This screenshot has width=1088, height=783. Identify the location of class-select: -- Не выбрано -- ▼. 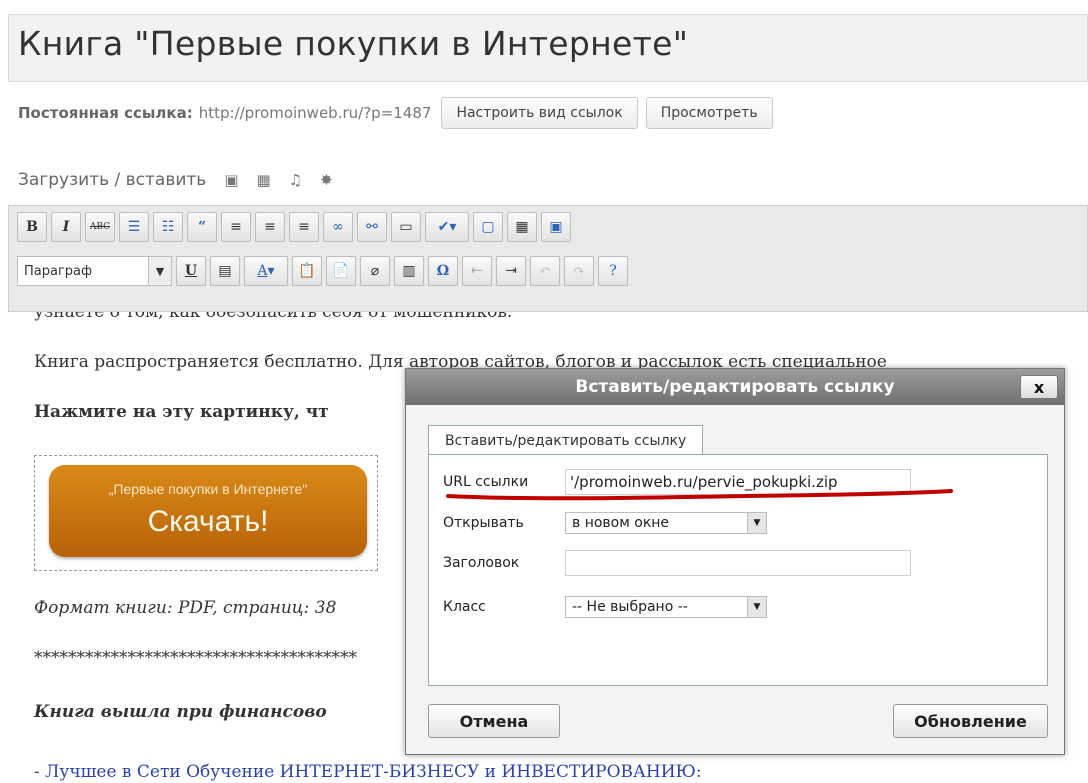
(666, 607).